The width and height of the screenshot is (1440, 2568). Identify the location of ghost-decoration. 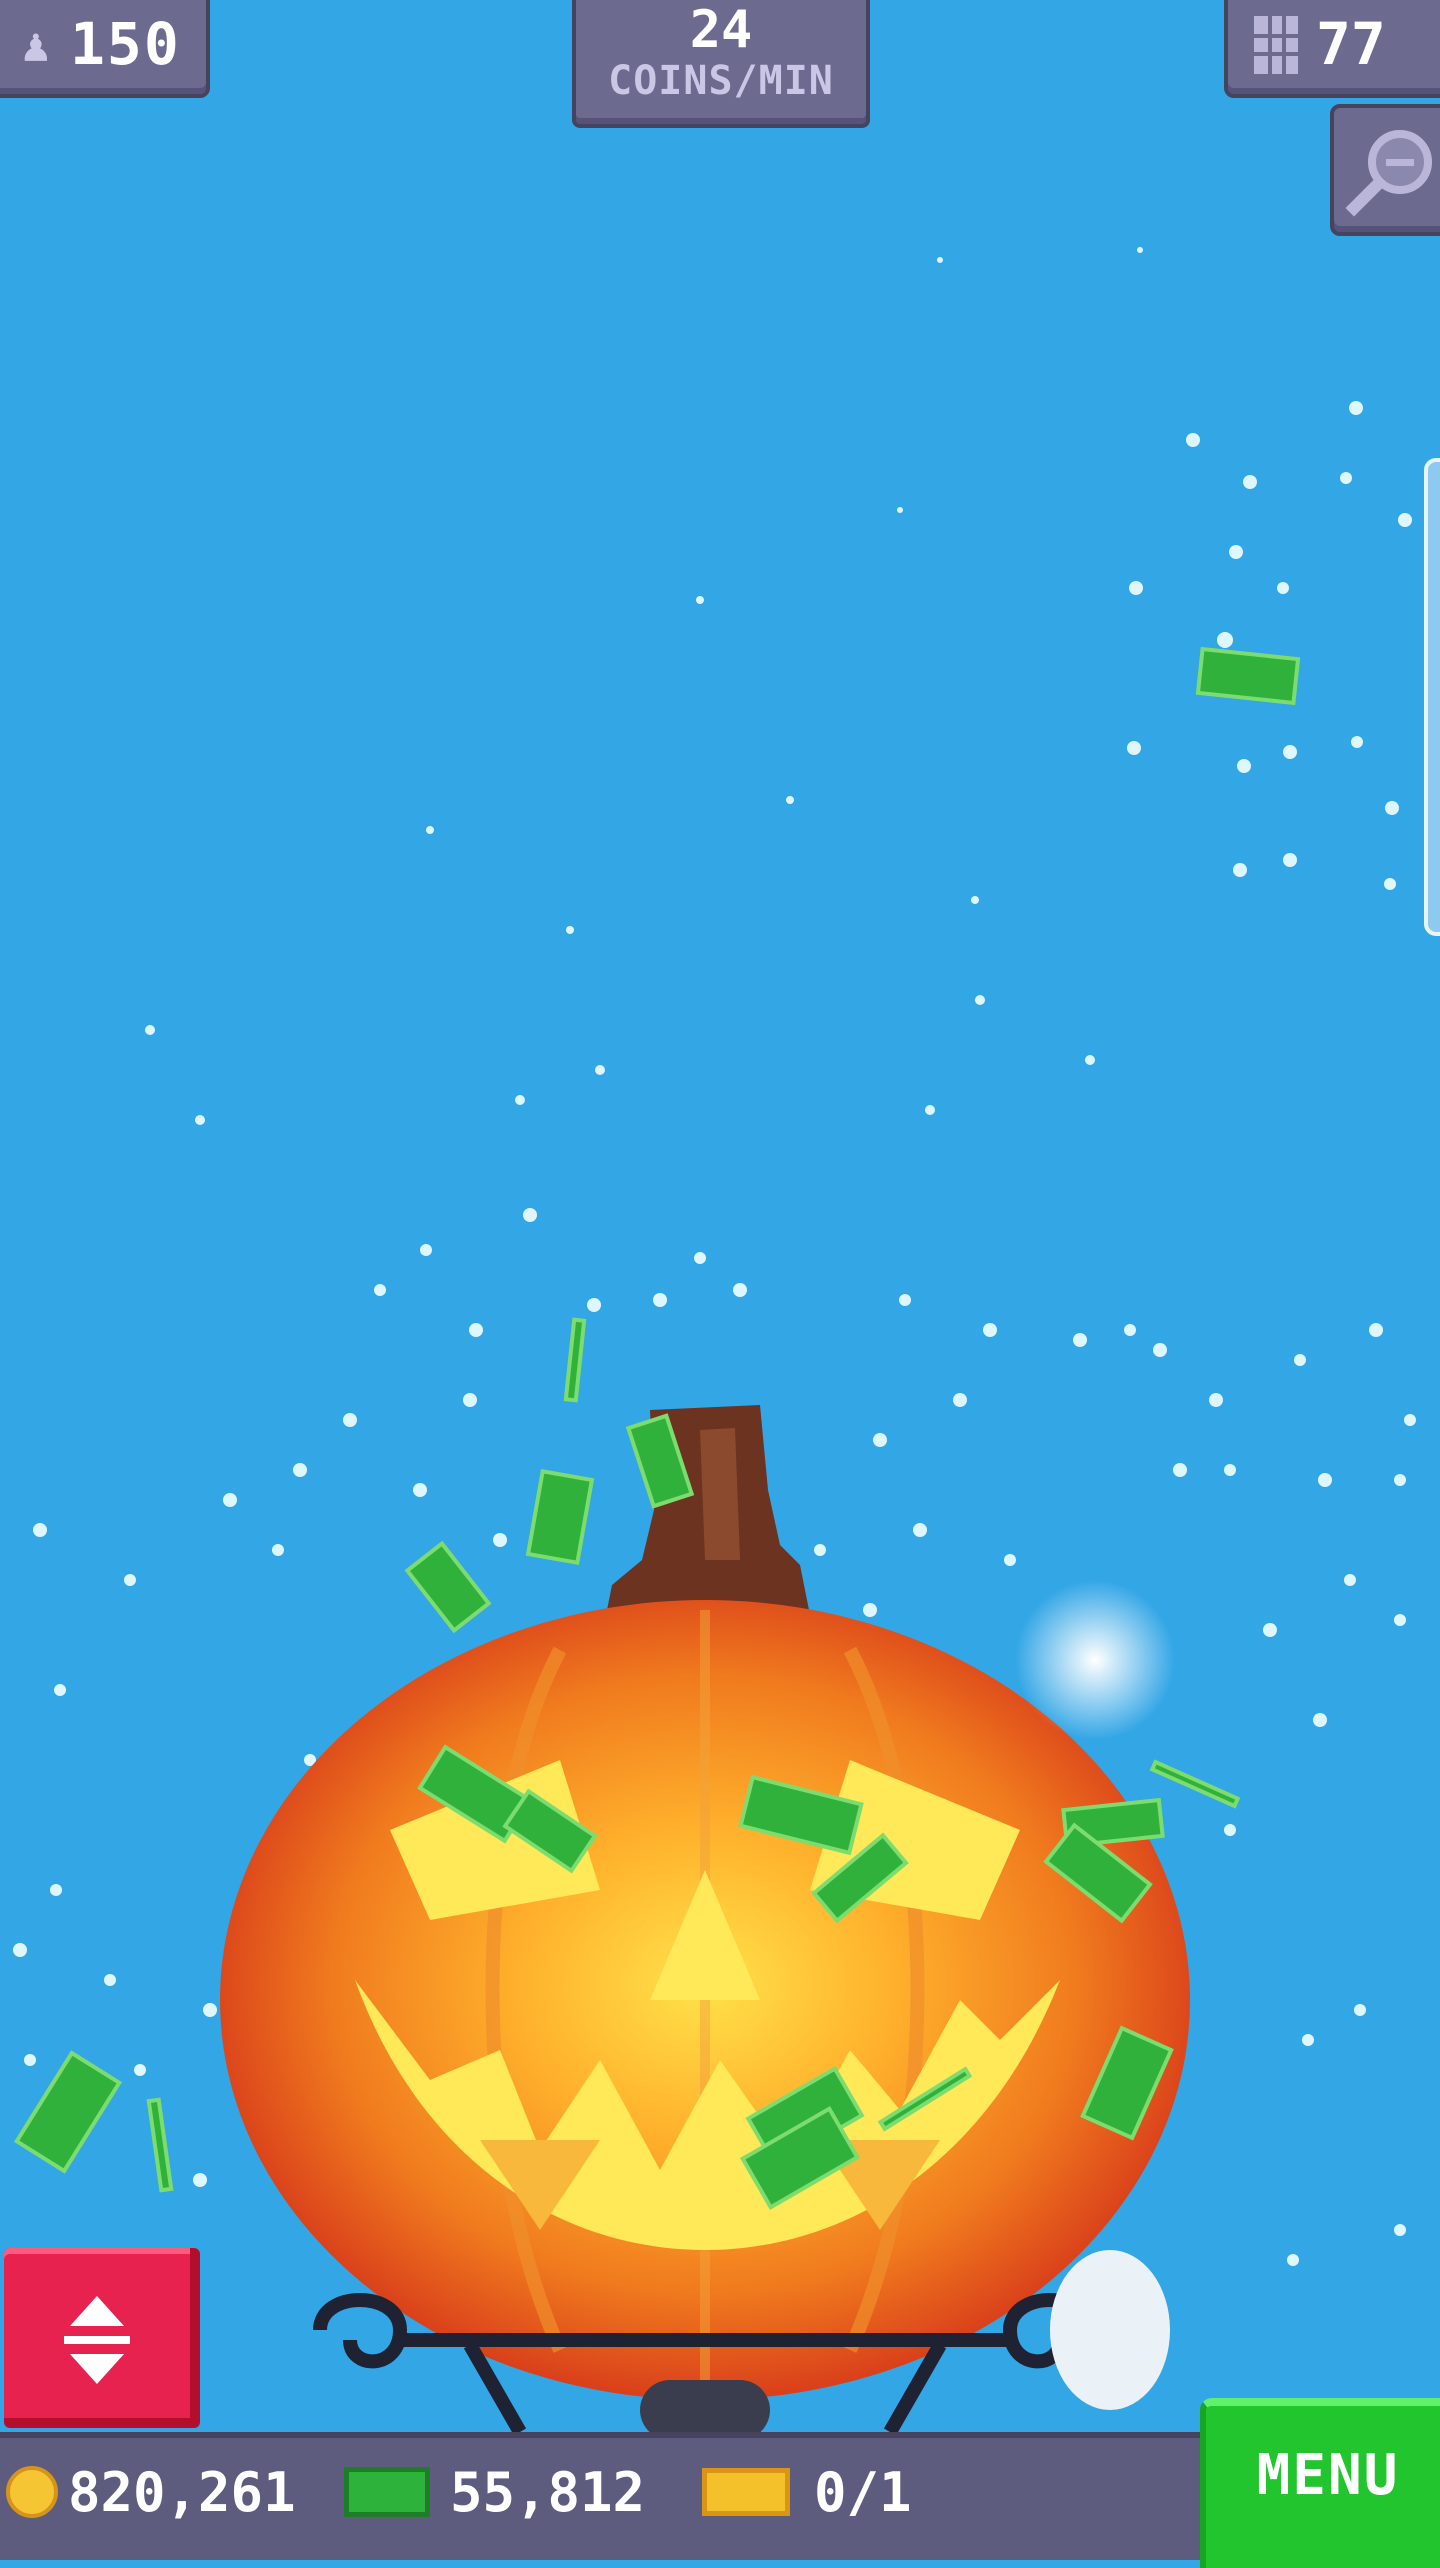
(1110, 2330).